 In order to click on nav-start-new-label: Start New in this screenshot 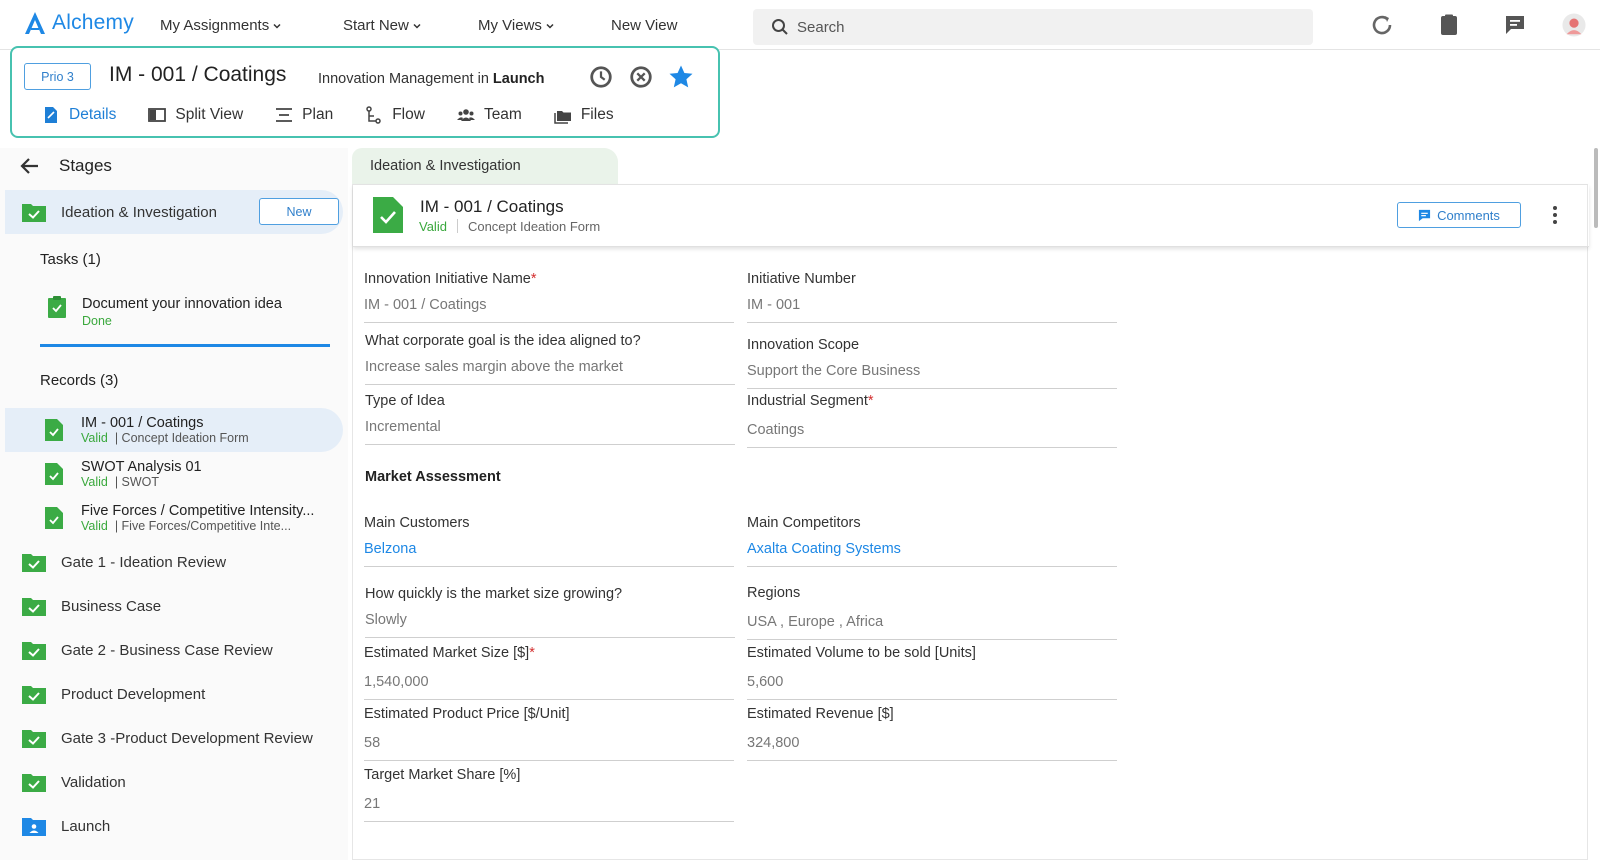, I will do `click(376, 25)`.